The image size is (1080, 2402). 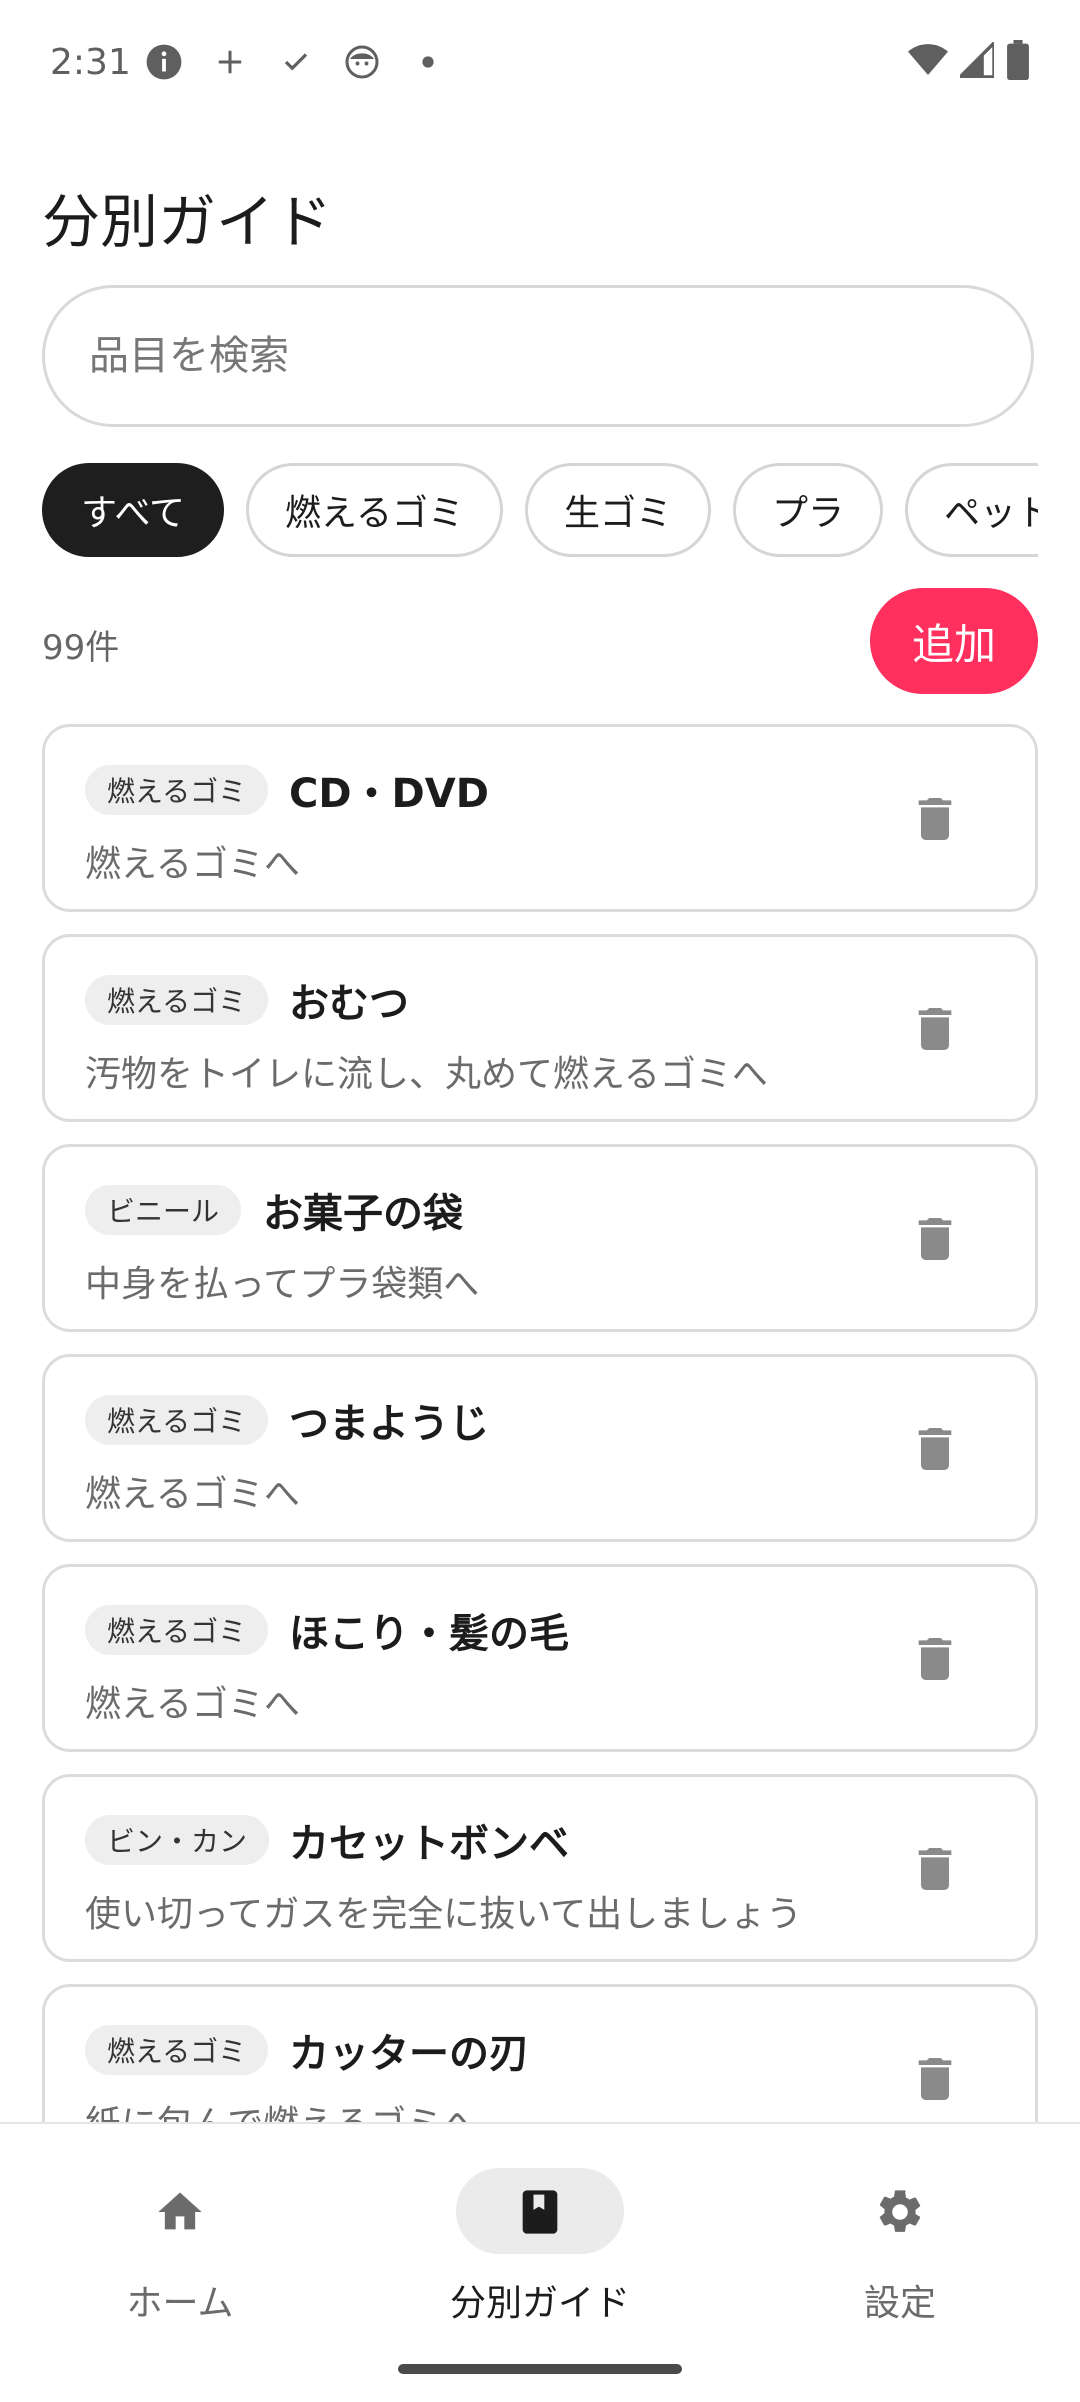 I want to click on info-icon, so click(x=164, y=62).